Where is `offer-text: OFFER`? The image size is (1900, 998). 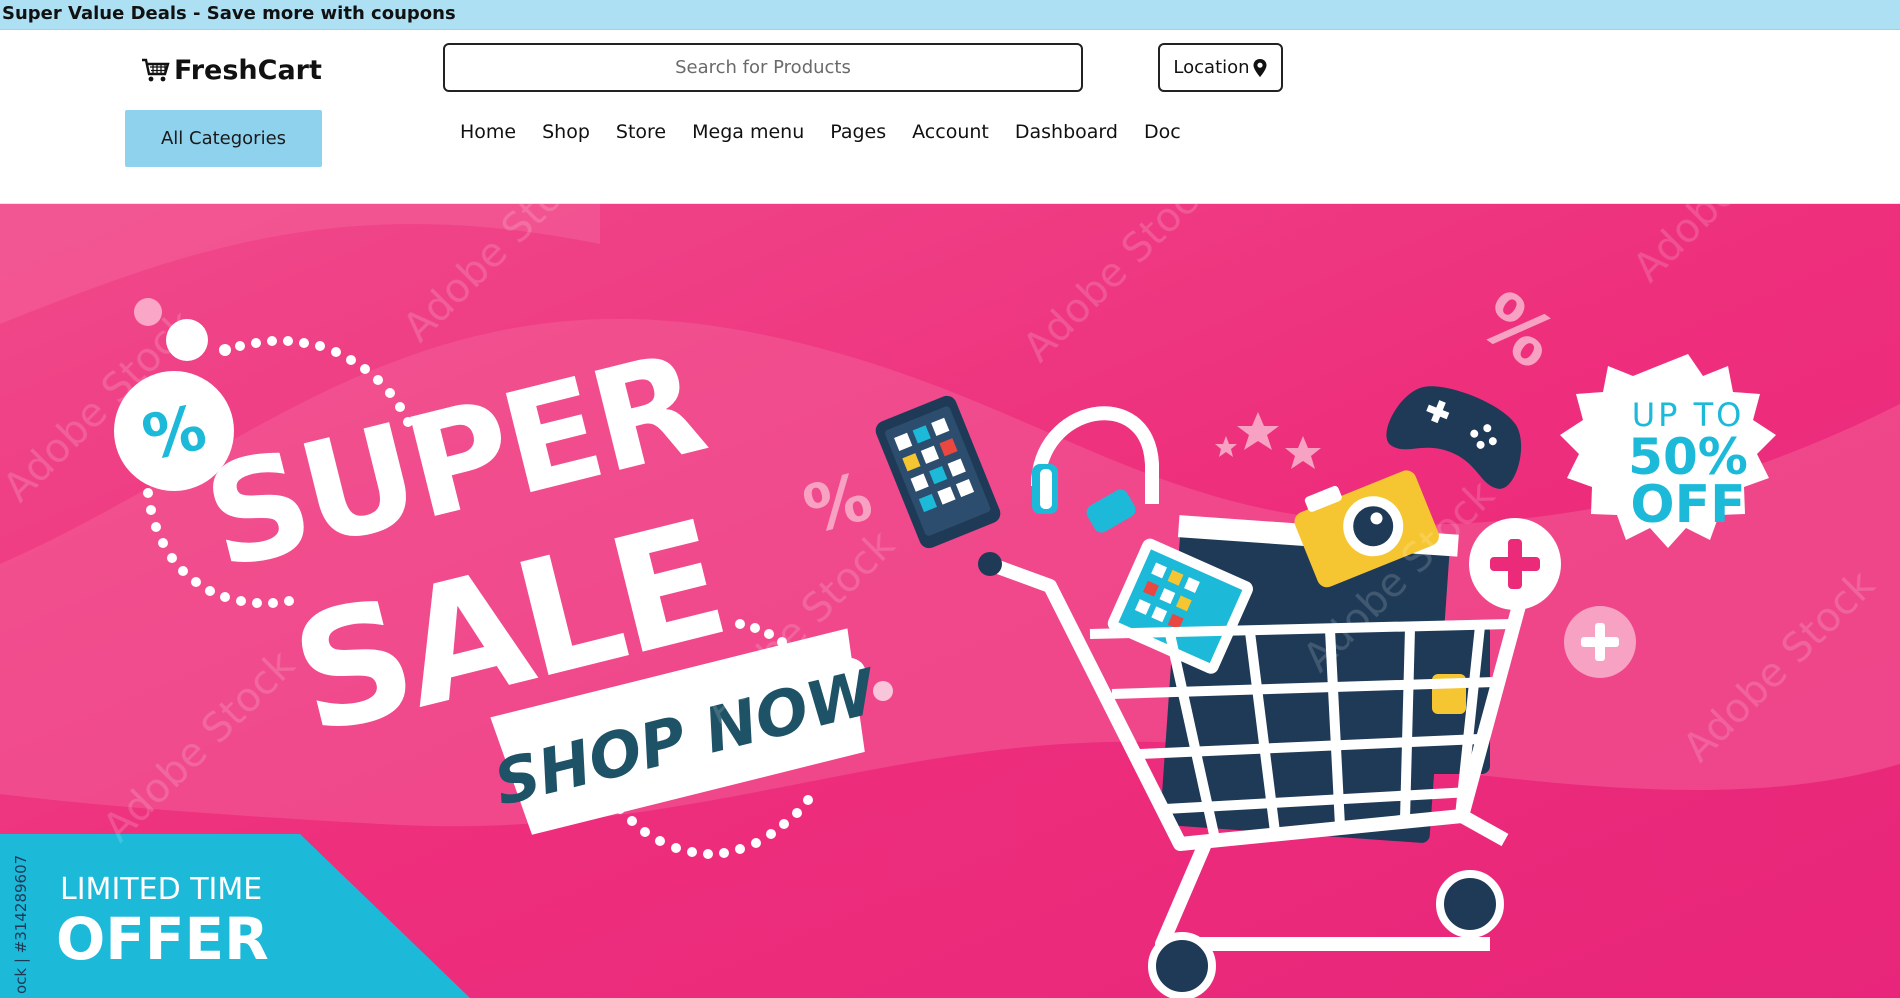 offer-text: OFFER is located at coordinates (162, 939).